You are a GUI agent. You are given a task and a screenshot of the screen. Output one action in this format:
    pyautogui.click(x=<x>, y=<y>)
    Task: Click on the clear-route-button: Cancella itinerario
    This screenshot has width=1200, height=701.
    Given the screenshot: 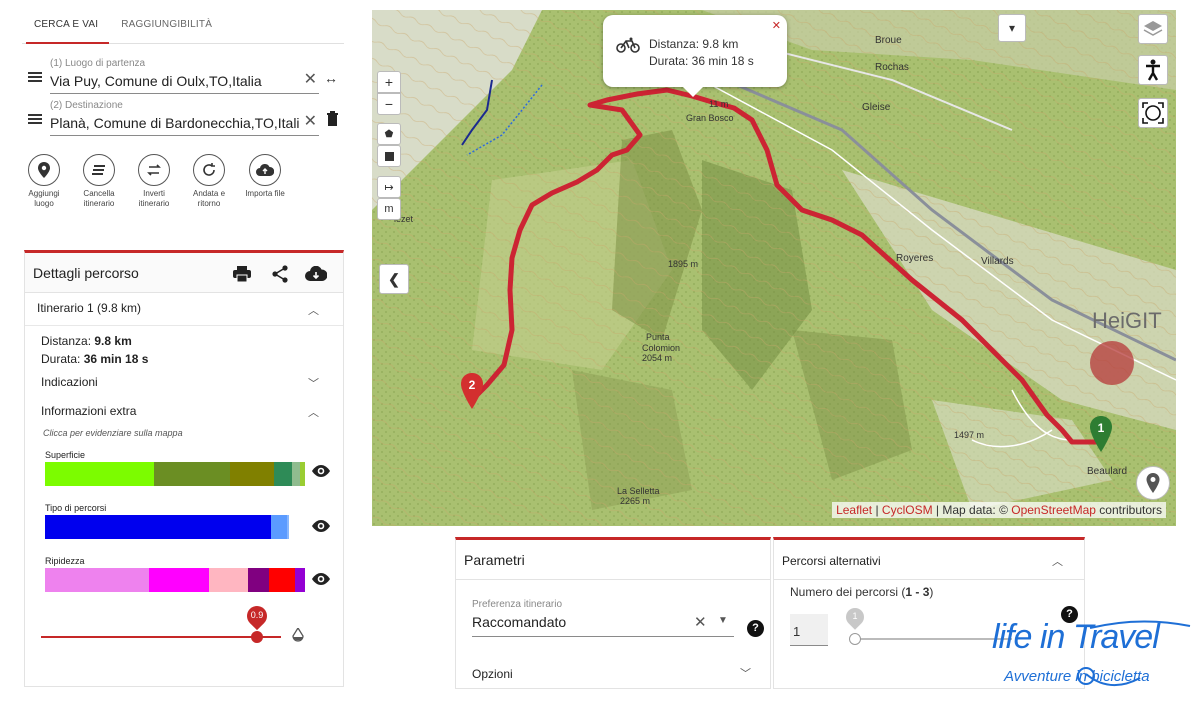 What is the action you would take?
    pyautogui.click(x=99, y=181)
    